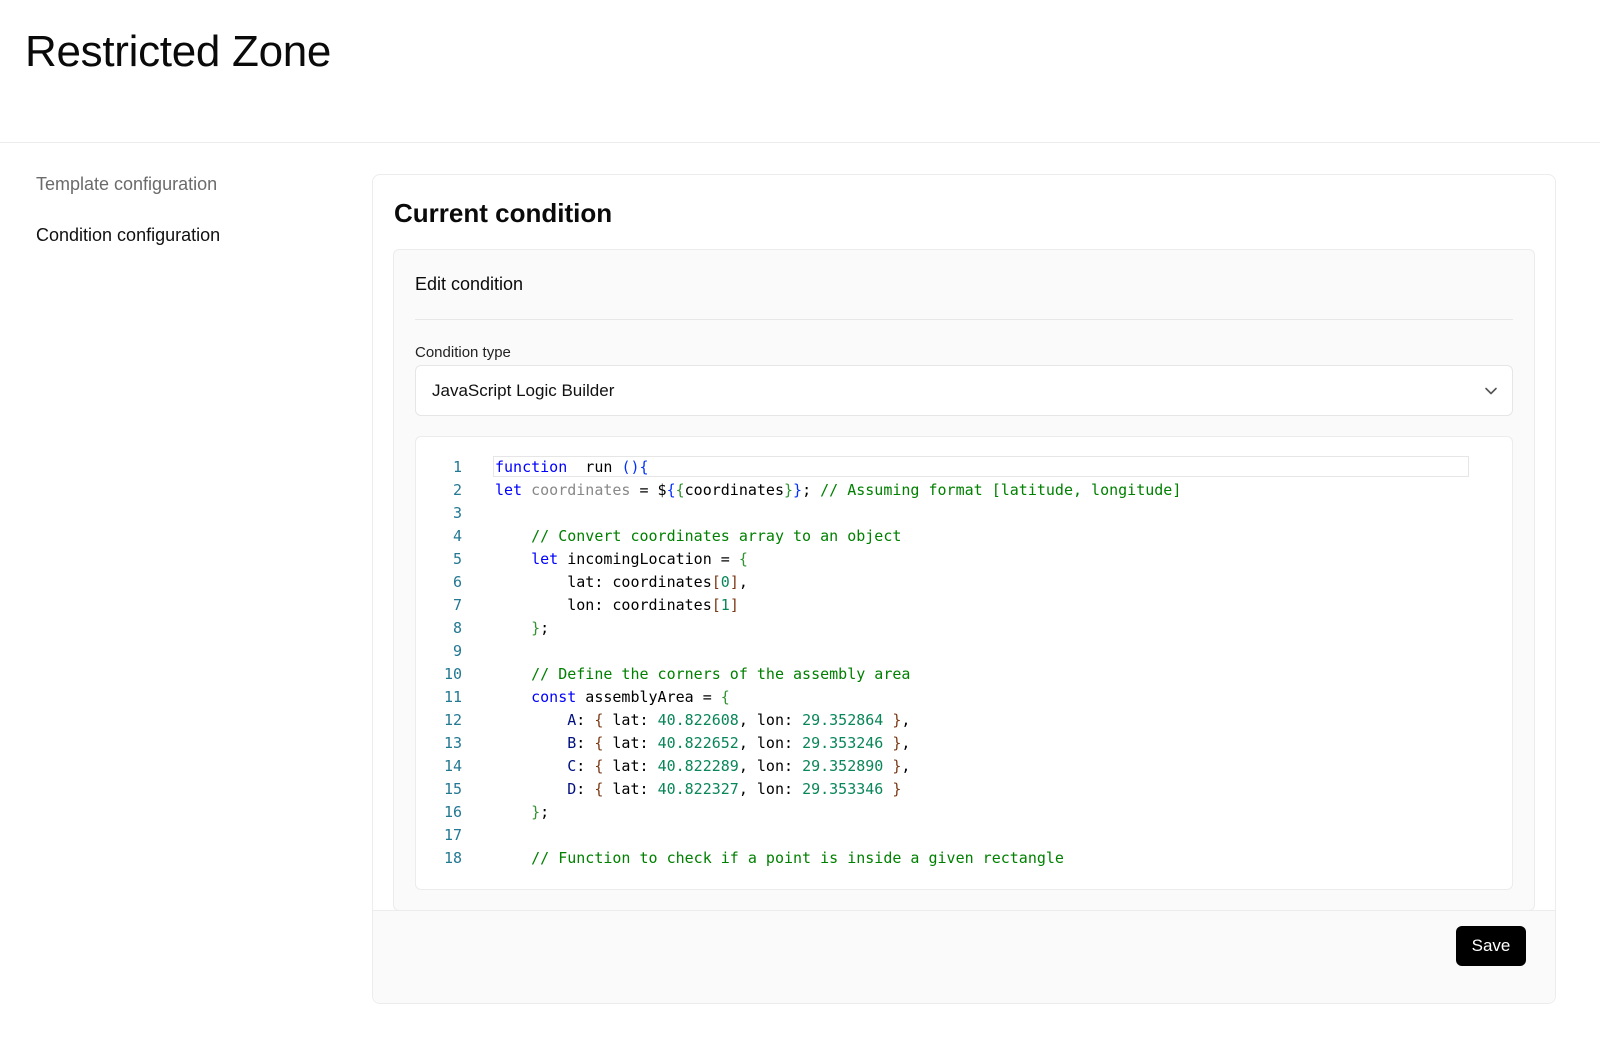 The image size is (1600, 1048). I want to click on condition-type-select: JavaScript Logic Builder, so click(964, 390).